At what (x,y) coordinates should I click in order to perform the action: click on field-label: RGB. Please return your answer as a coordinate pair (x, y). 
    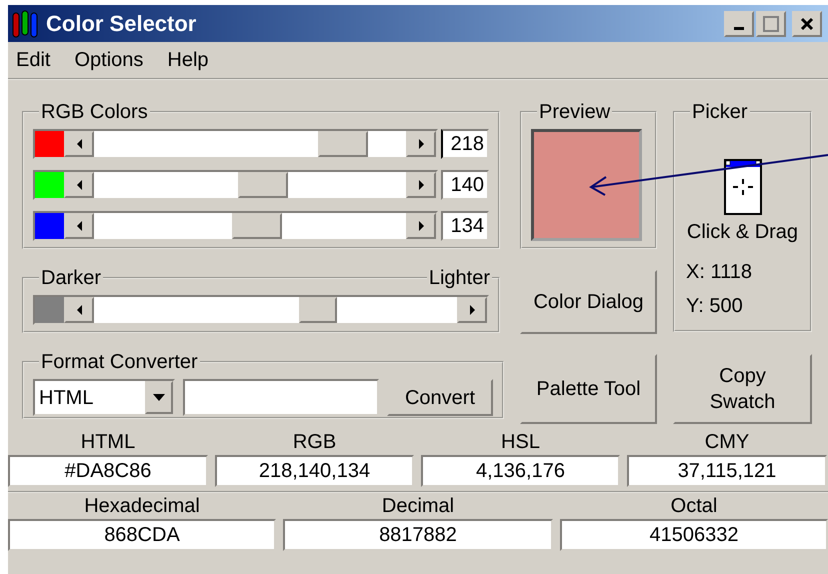
    Looking at the image, I should click on (315, 442).